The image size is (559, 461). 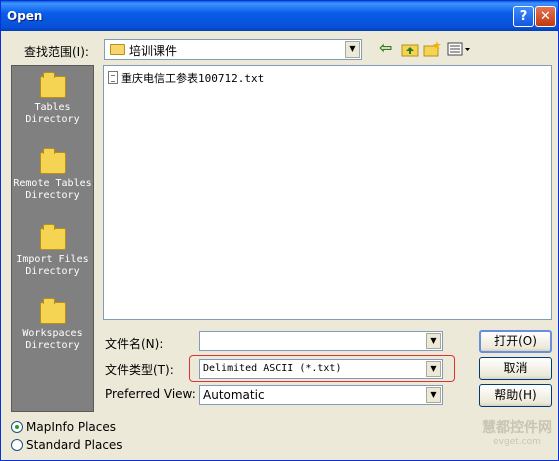 What do you see at coordinates (139, 370) in the screenshot?
I see `filetype-label: 文件类型(T):` at bounding box center [139, 370].